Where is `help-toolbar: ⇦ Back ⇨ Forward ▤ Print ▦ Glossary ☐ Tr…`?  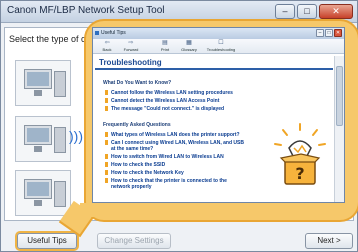 help-toolbar: ⇦ Back ⇨ Forward ▤ Print ▦ Glossary ☐ Tr… is located at coordinates (218, 46).